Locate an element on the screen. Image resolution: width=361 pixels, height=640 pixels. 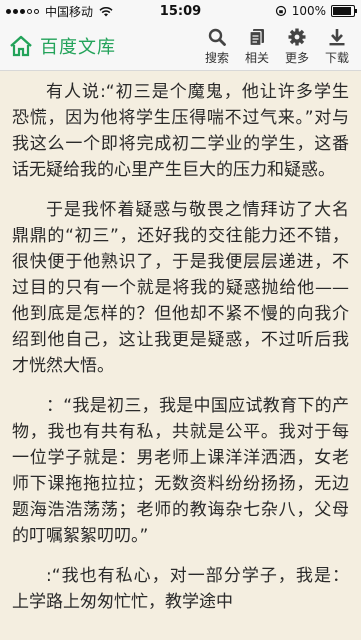
battery-percent: 100% is located at coordinates (308, 11).